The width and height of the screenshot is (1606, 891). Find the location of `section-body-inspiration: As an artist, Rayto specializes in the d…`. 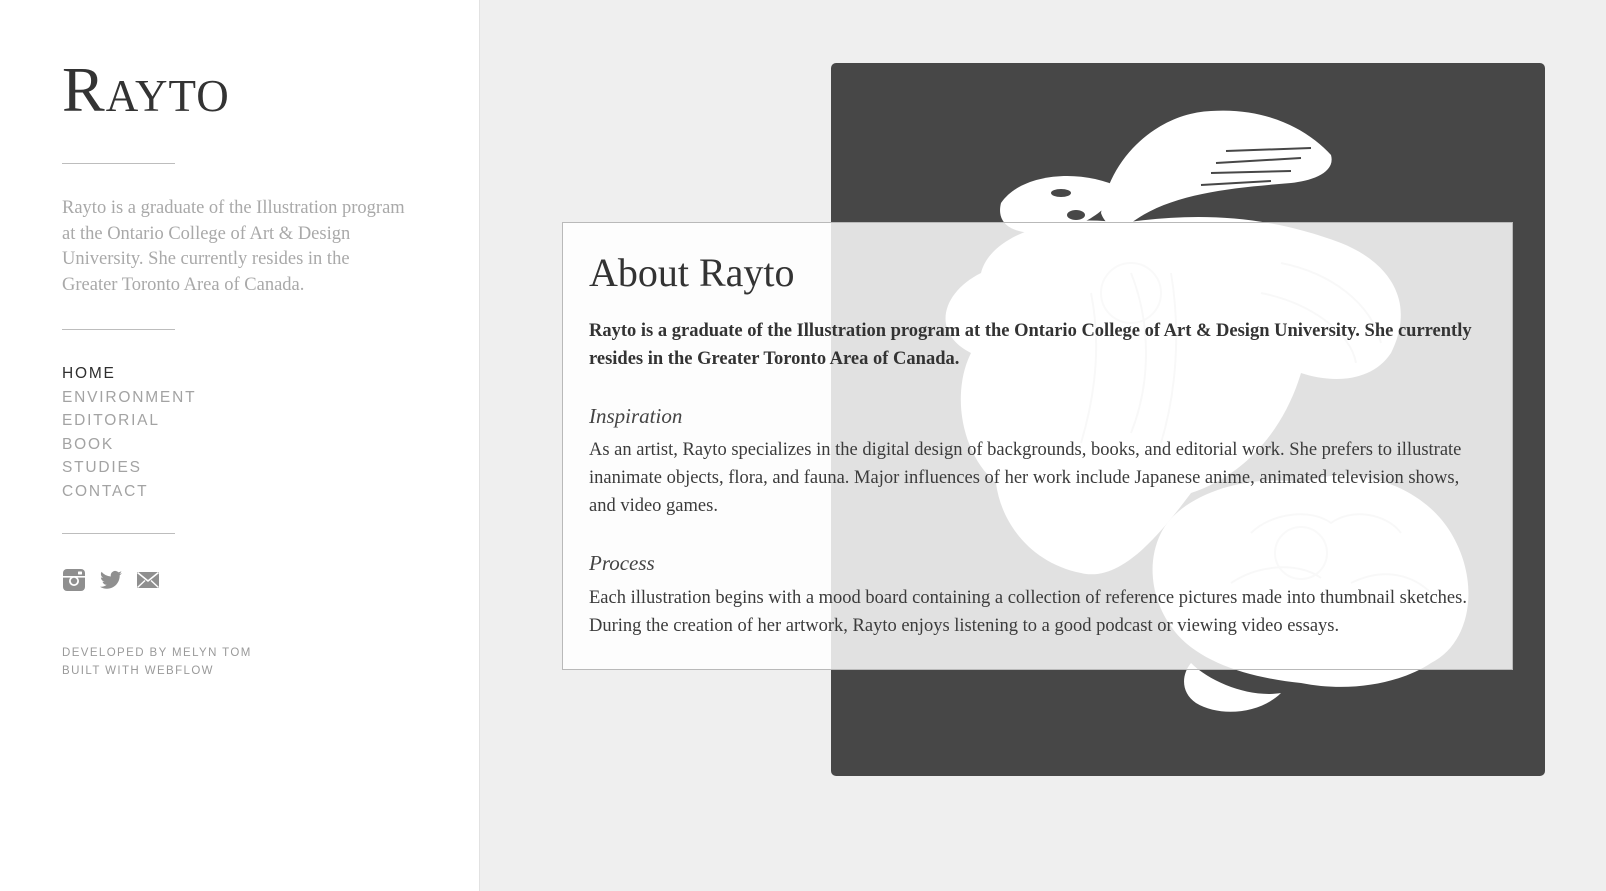

section-body-inspiration: As an artist, Rayto specializes in the d… is located at coordinates (1025, 478).